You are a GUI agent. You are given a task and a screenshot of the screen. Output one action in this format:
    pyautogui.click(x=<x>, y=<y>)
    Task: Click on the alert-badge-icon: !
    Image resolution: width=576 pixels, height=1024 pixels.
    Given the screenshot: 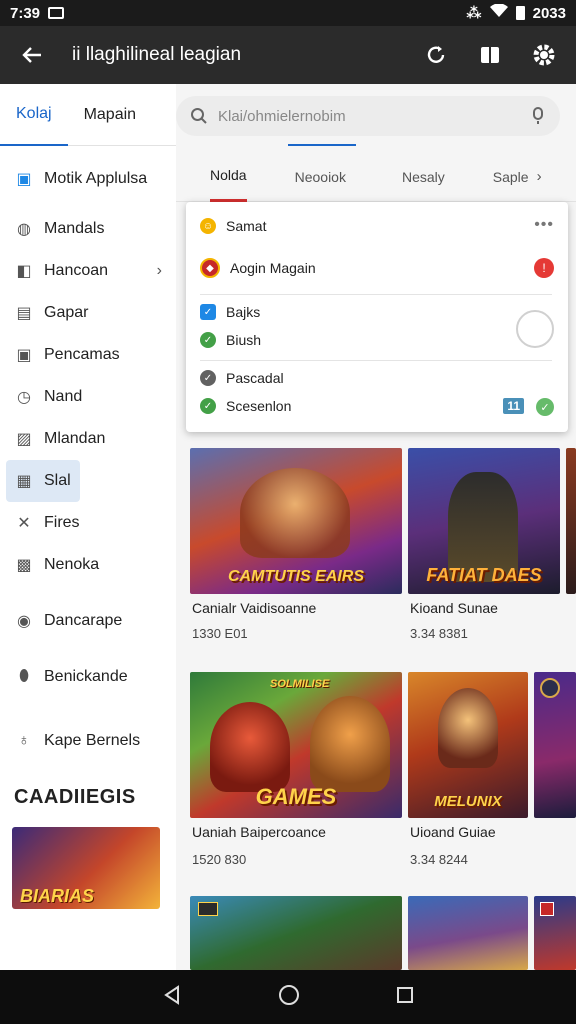 What is the action you would take?
    pyautogui.click(x=544, y=268)
    